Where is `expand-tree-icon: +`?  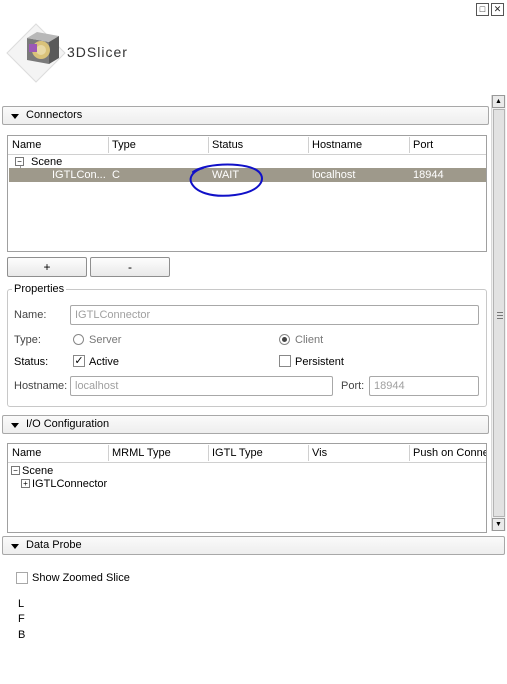
expand-tree-icon: + is located at coordinates (25, 483).